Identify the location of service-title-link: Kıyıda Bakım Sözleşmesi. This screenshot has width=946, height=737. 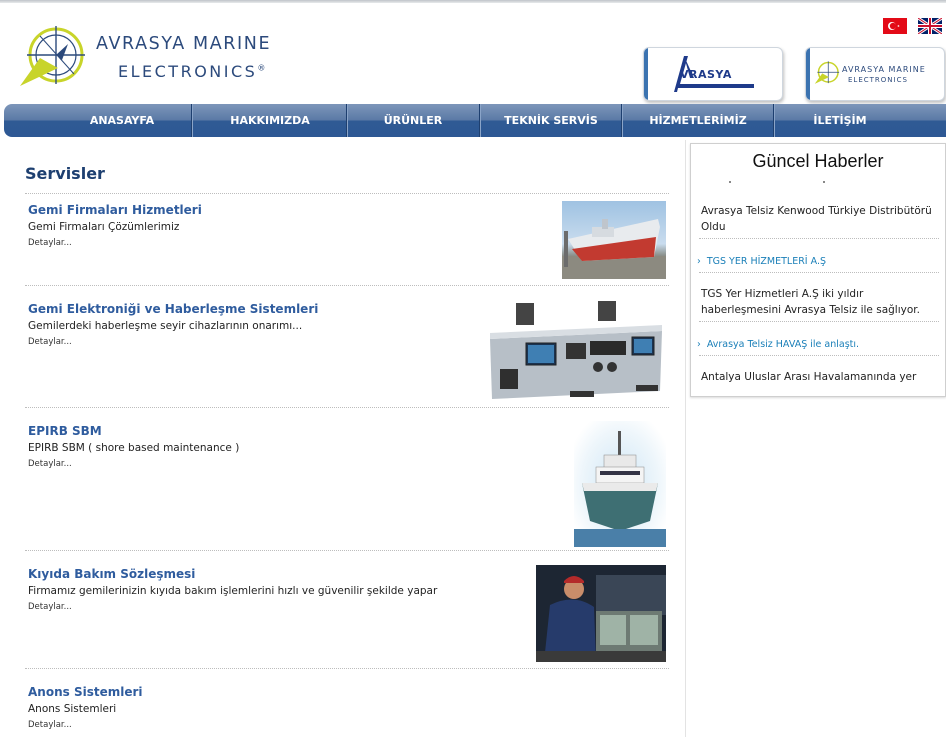
(111, 574).